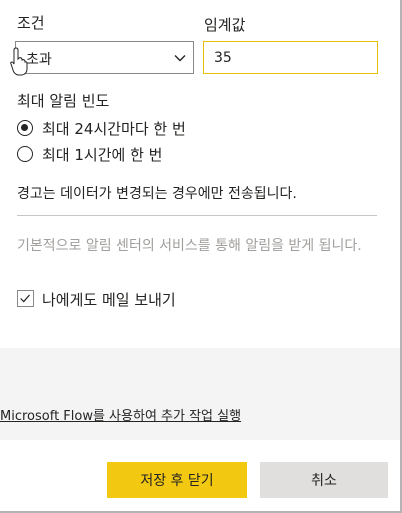 This screenshot has width=402, height=513. I want to click on hand-cursor-icon, so click(19, 61).